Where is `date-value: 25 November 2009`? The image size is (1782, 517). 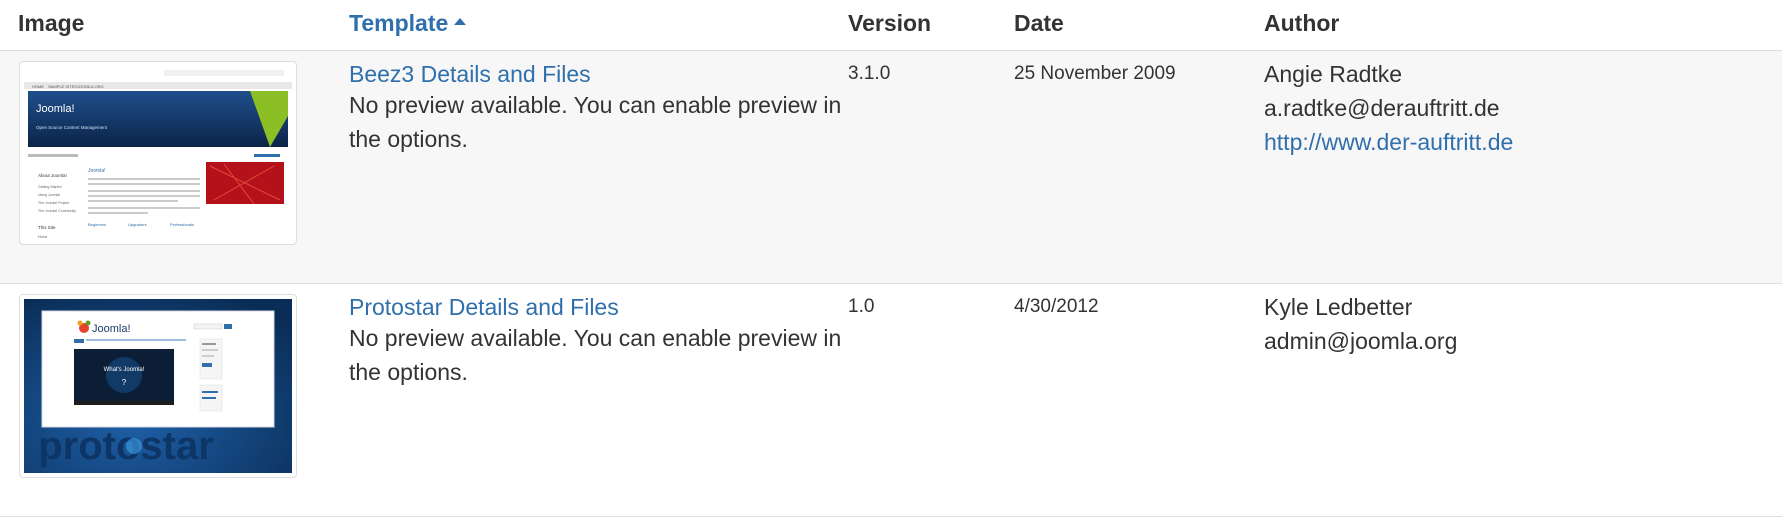 date-value: 25 November 2009 is located at coordinates (1095, 73).